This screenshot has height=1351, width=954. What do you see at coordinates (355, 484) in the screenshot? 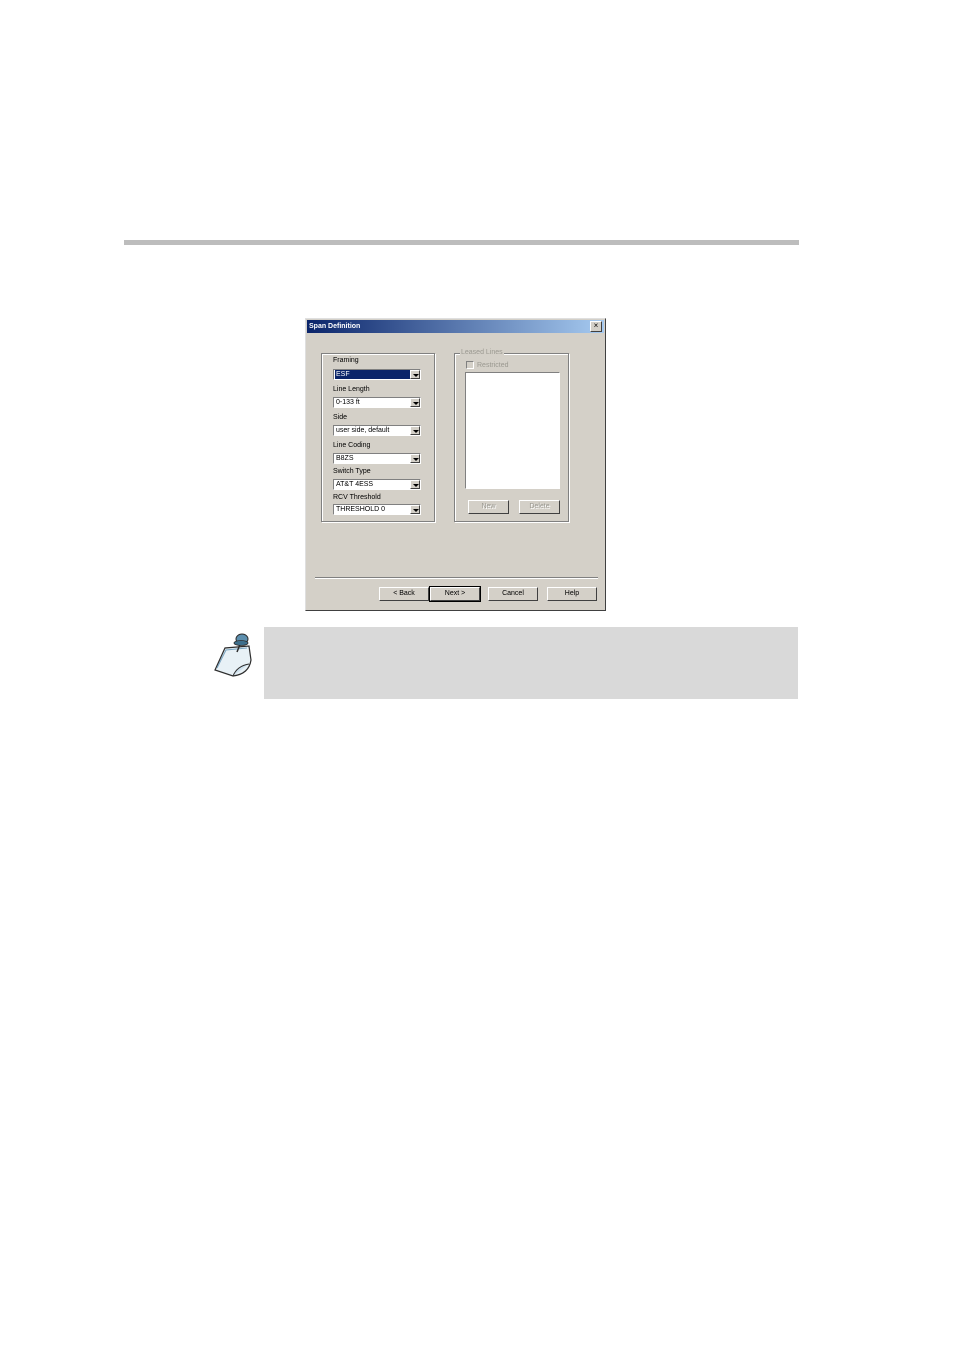
I see `switch-type-value: AT&T 4ESS` at bounding box center [355, 484].